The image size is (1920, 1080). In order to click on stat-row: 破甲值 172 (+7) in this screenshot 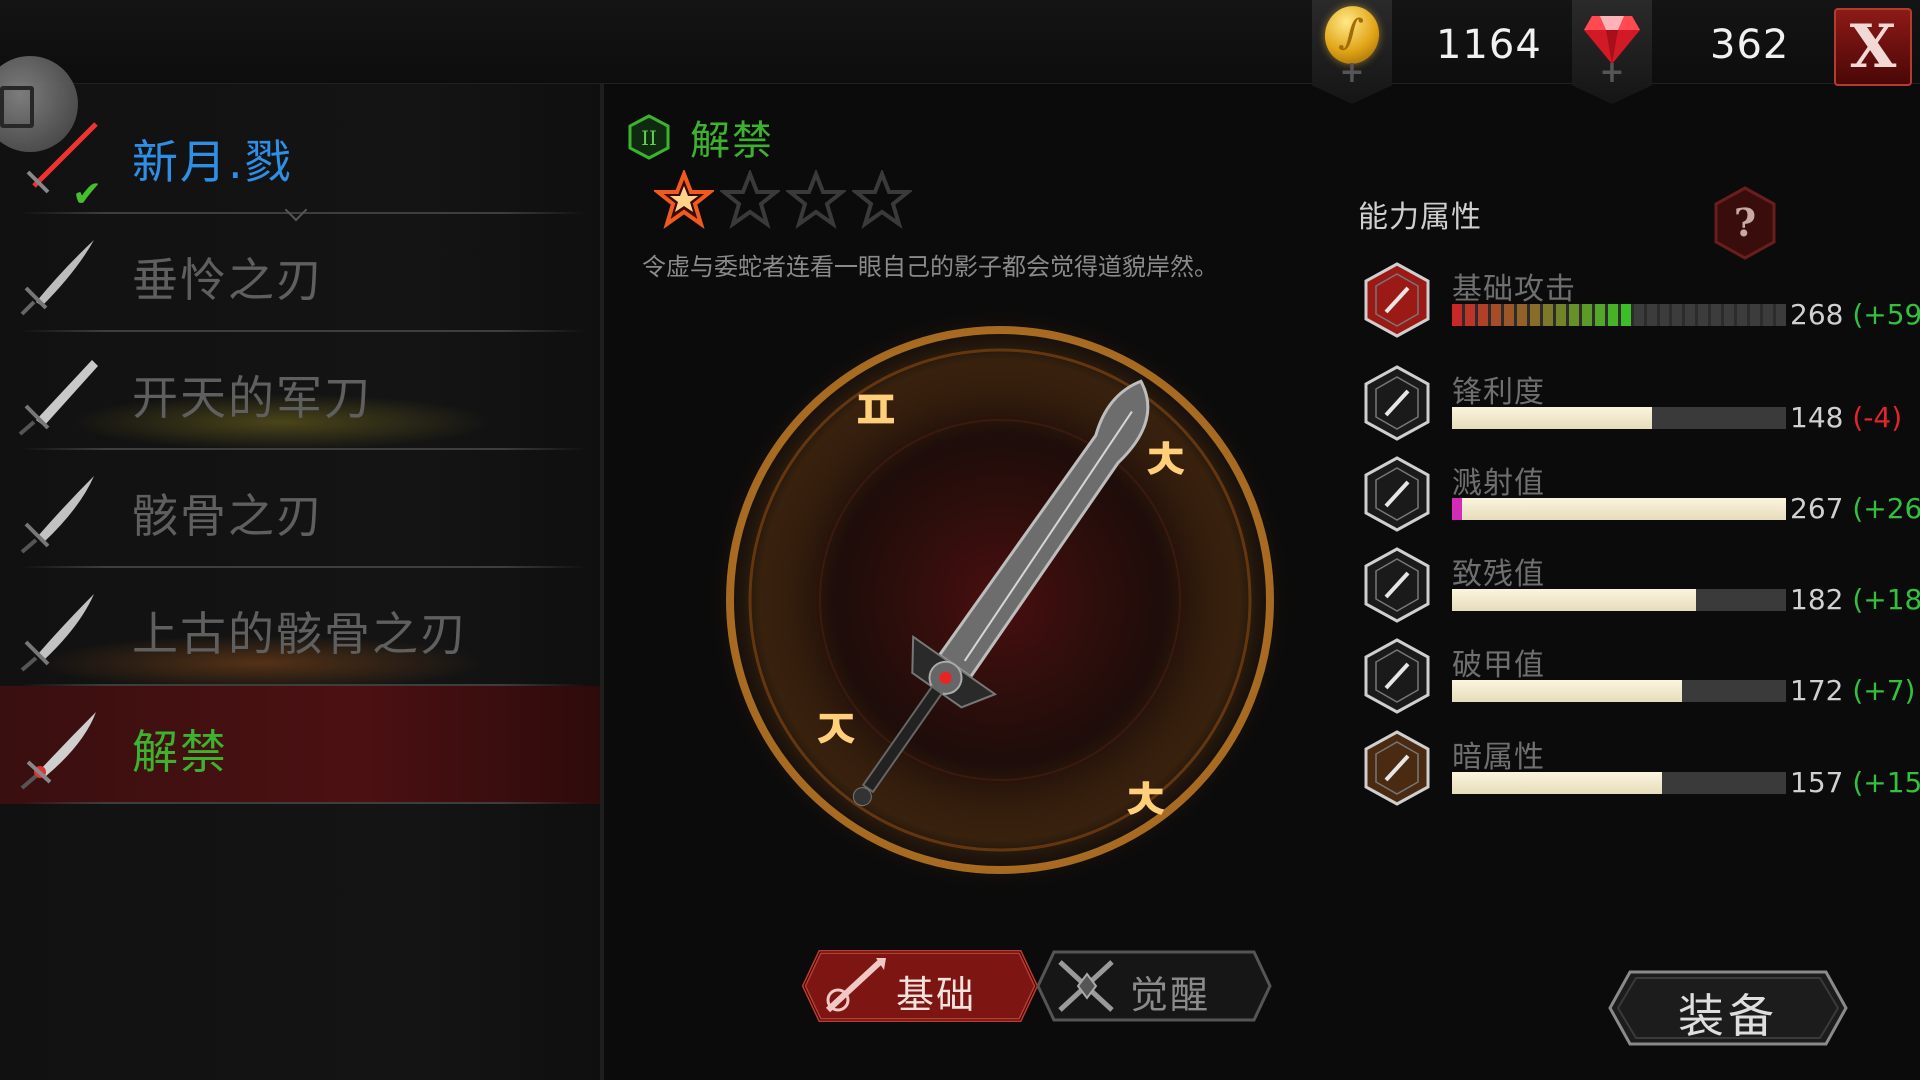, I will do `click(1641, 681)`.